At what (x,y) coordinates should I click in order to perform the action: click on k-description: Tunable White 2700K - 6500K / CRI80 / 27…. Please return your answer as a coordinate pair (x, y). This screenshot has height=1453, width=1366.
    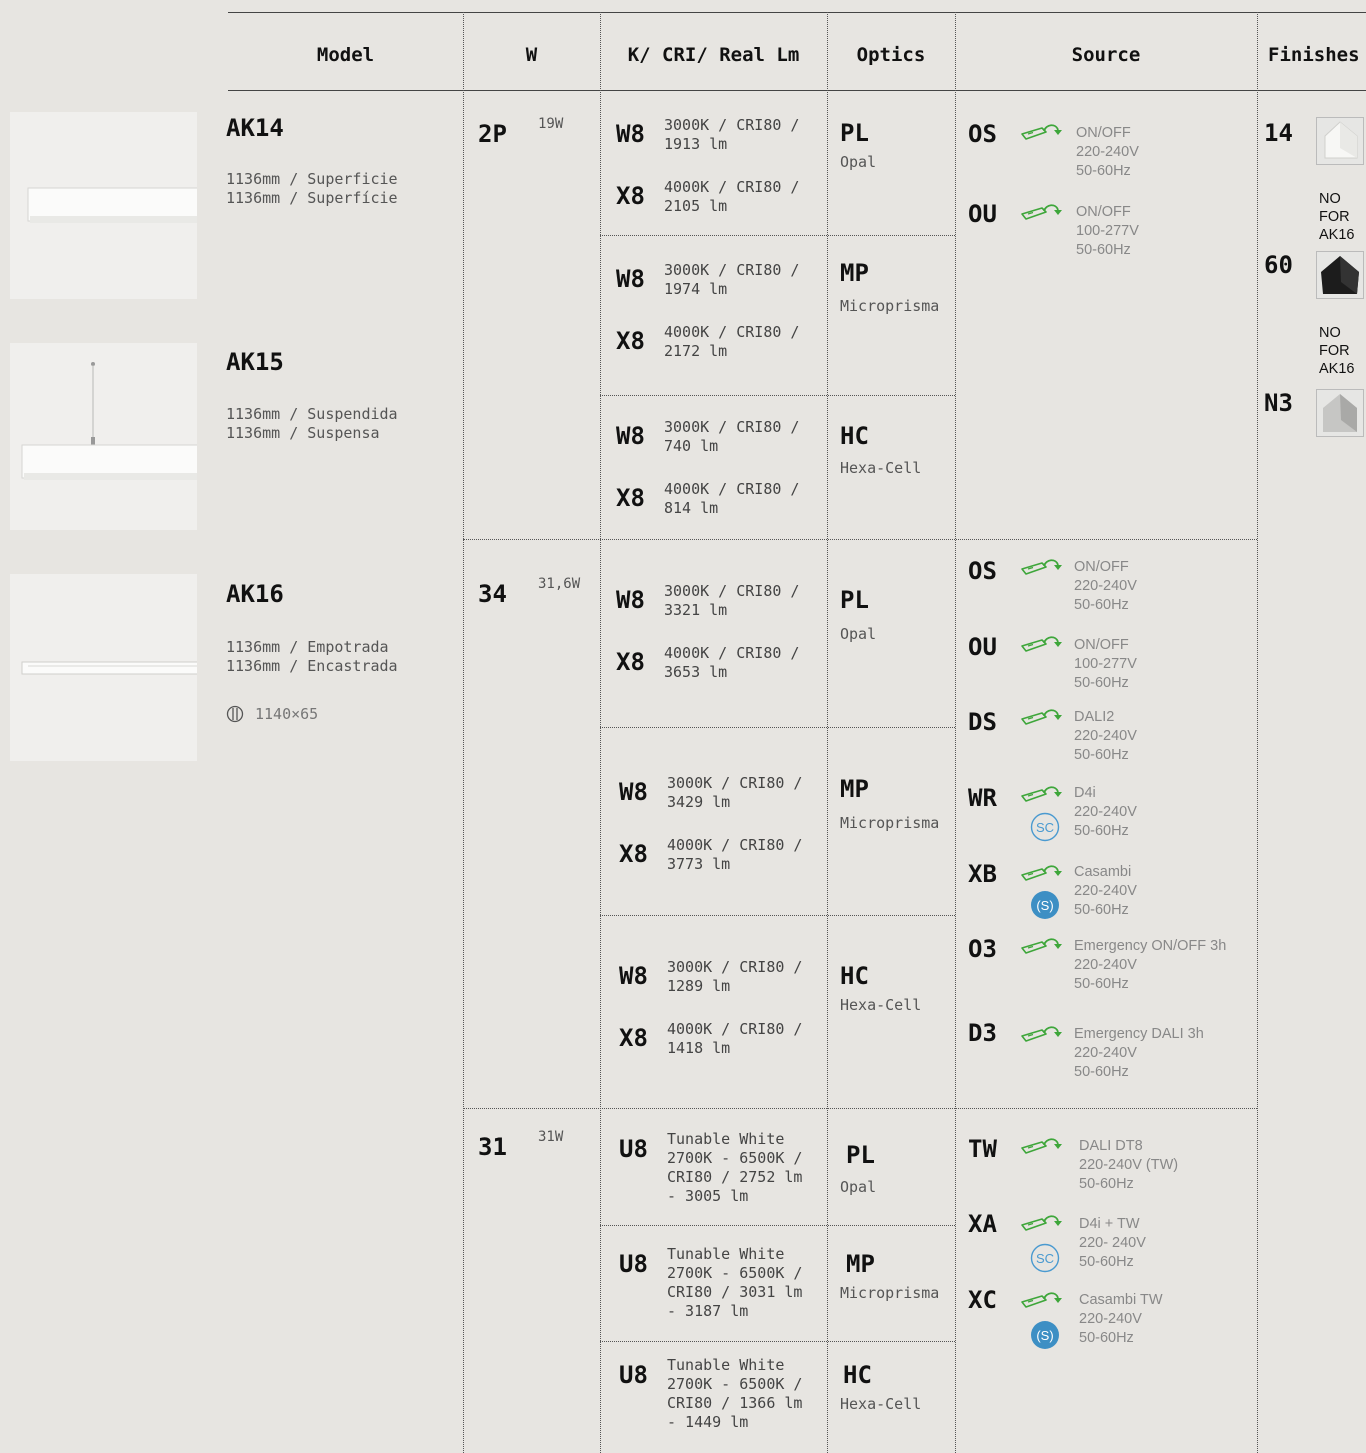
    Looking at the image, I should click on (735, 1167).